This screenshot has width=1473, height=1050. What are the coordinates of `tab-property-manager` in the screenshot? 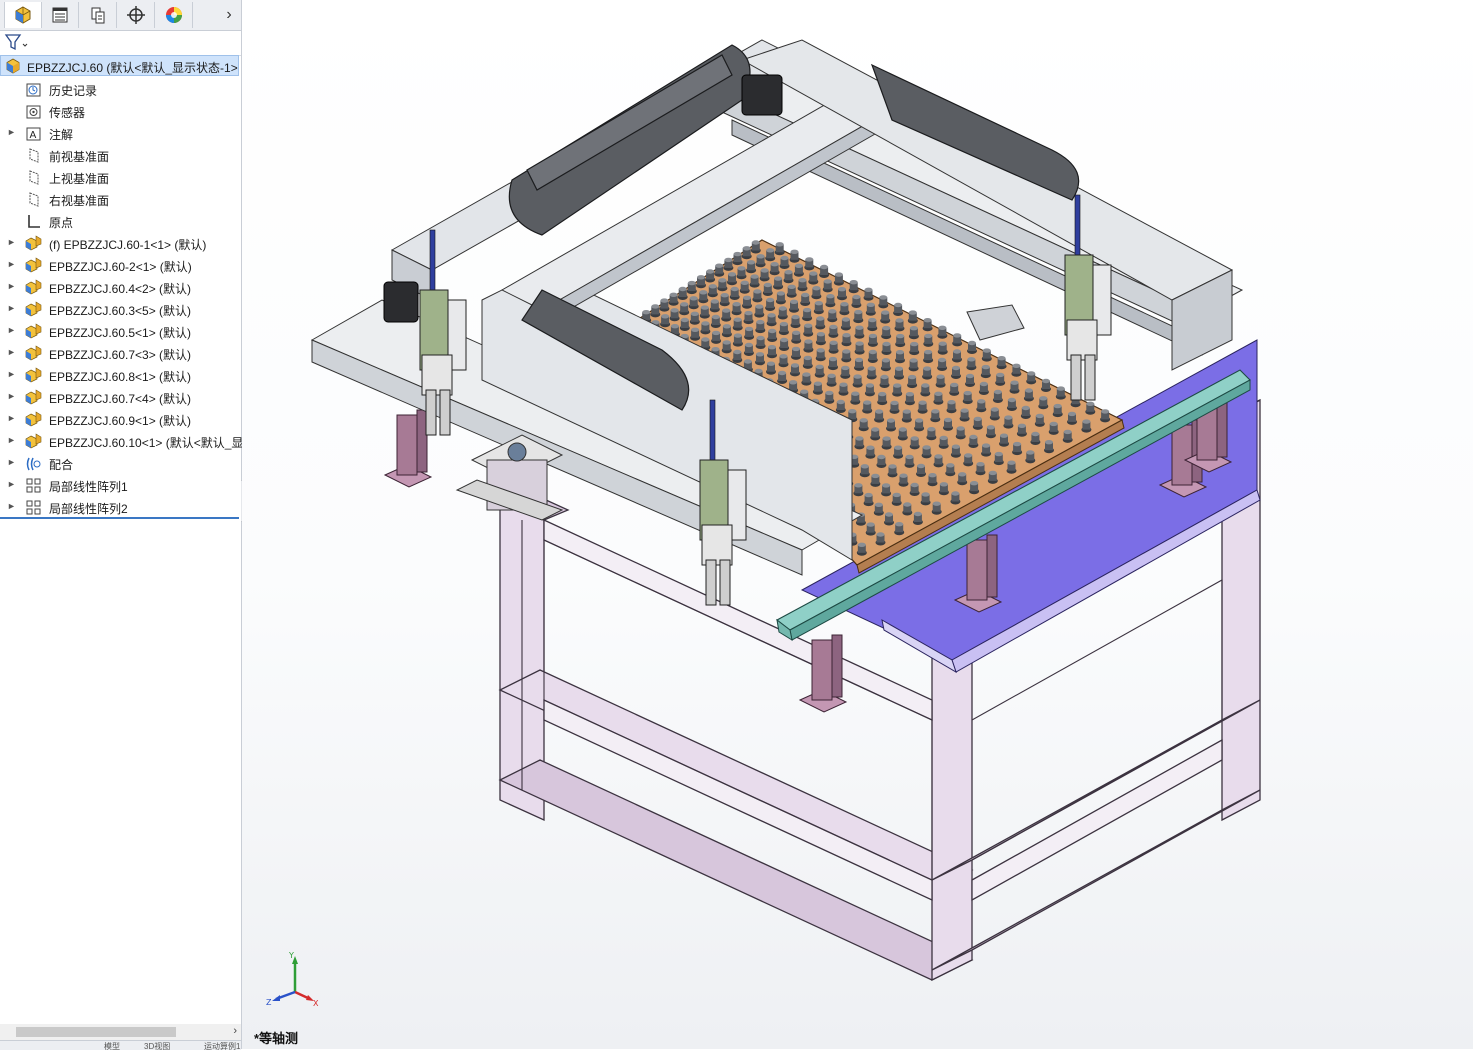 It's located at (60, 15).